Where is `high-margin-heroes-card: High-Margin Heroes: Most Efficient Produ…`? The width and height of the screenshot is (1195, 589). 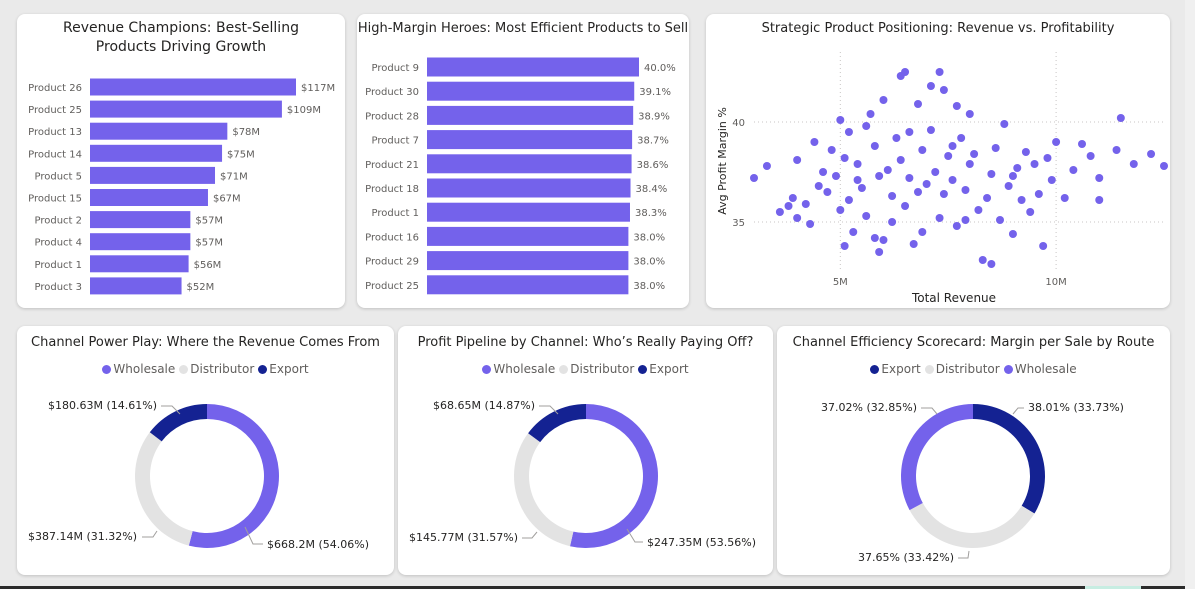 high-margin-heroes-card: High-Margin Heroes: Most Efficient Produ… is located at coordinates (523, 161).